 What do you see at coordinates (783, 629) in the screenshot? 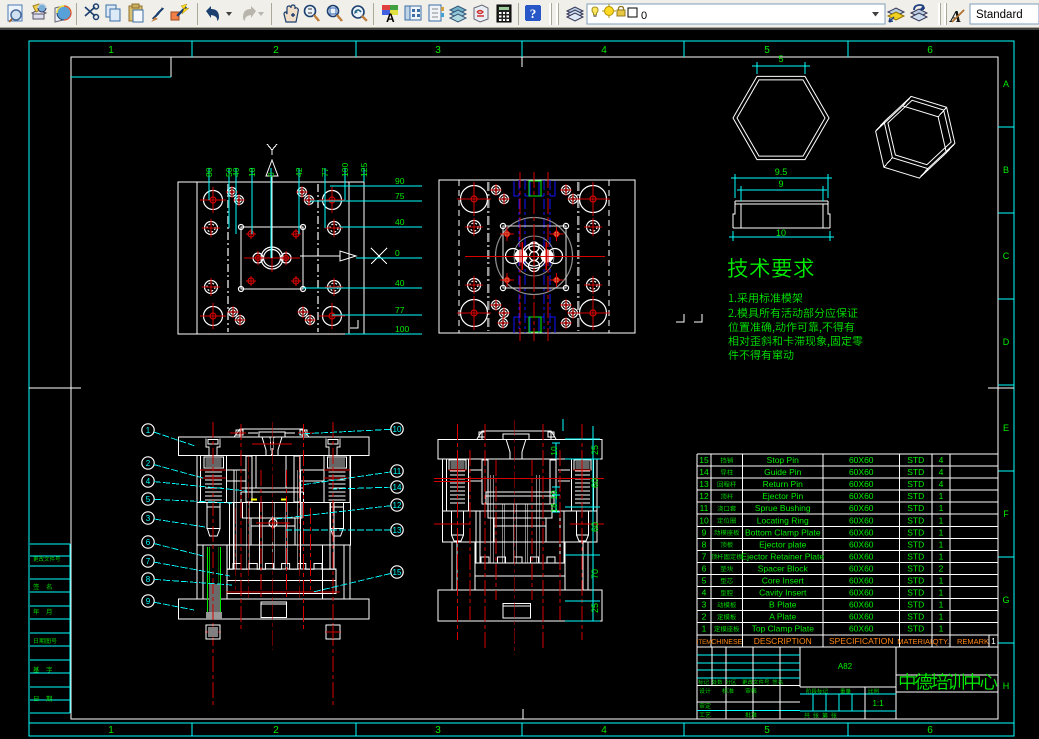
I see `svg-text: Top Clamp Plate` at bounding box center [783, 629].